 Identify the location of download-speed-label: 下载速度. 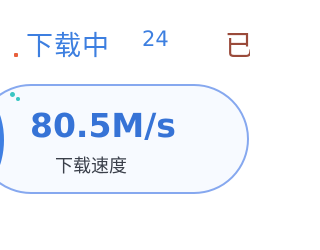
(91, 166).